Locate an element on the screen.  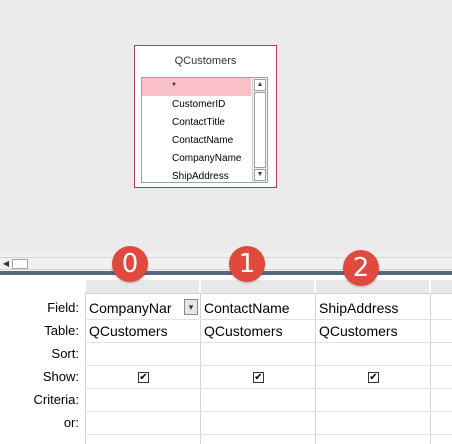
row-label-sort: Sort: is located at coordinates (65, 353).